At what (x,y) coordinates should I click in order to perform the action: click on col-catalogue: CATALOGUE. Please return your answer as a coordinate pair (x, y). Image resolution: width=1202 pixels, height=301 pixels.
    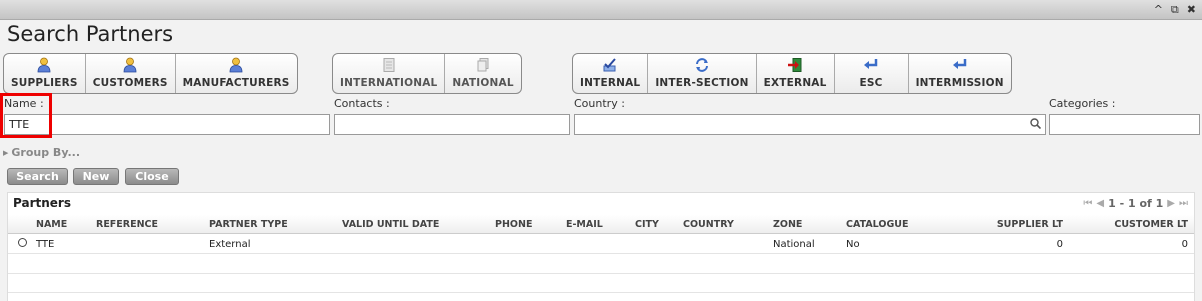
    Looking at the image, I should click on (877, 224).